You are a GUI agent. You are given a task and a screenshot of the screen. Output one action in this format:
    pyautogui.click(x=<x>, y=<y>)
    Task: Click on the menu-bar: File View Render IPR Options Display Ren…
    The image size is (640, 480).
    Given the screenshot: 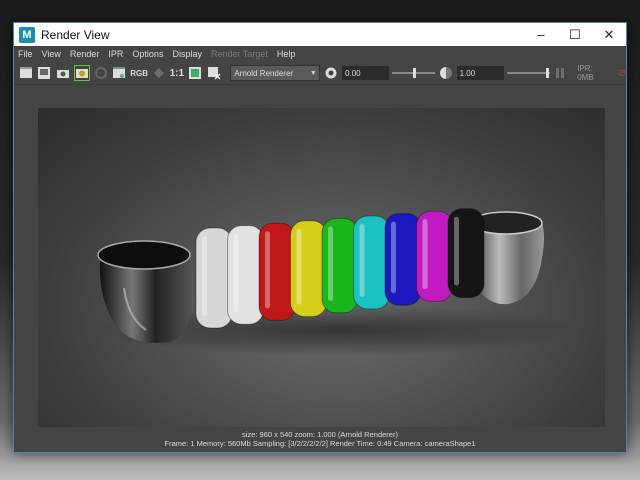 What is the action you would take?
    pyautogui.click(x=320, y=54)
    